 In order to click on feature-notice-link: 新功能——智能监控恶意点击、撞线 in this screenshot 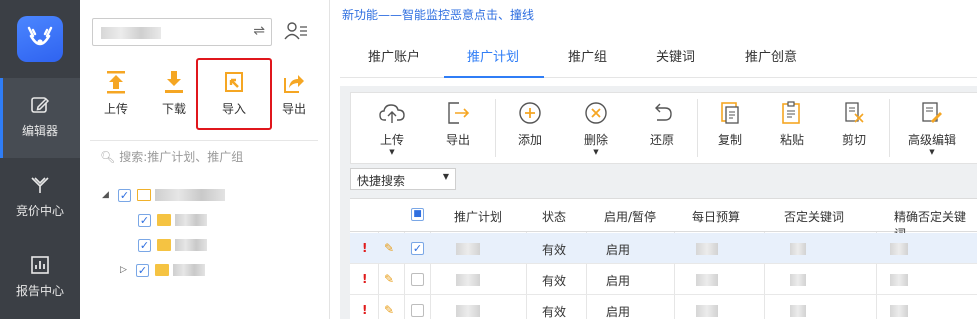, I will do `click(438, 14)`.